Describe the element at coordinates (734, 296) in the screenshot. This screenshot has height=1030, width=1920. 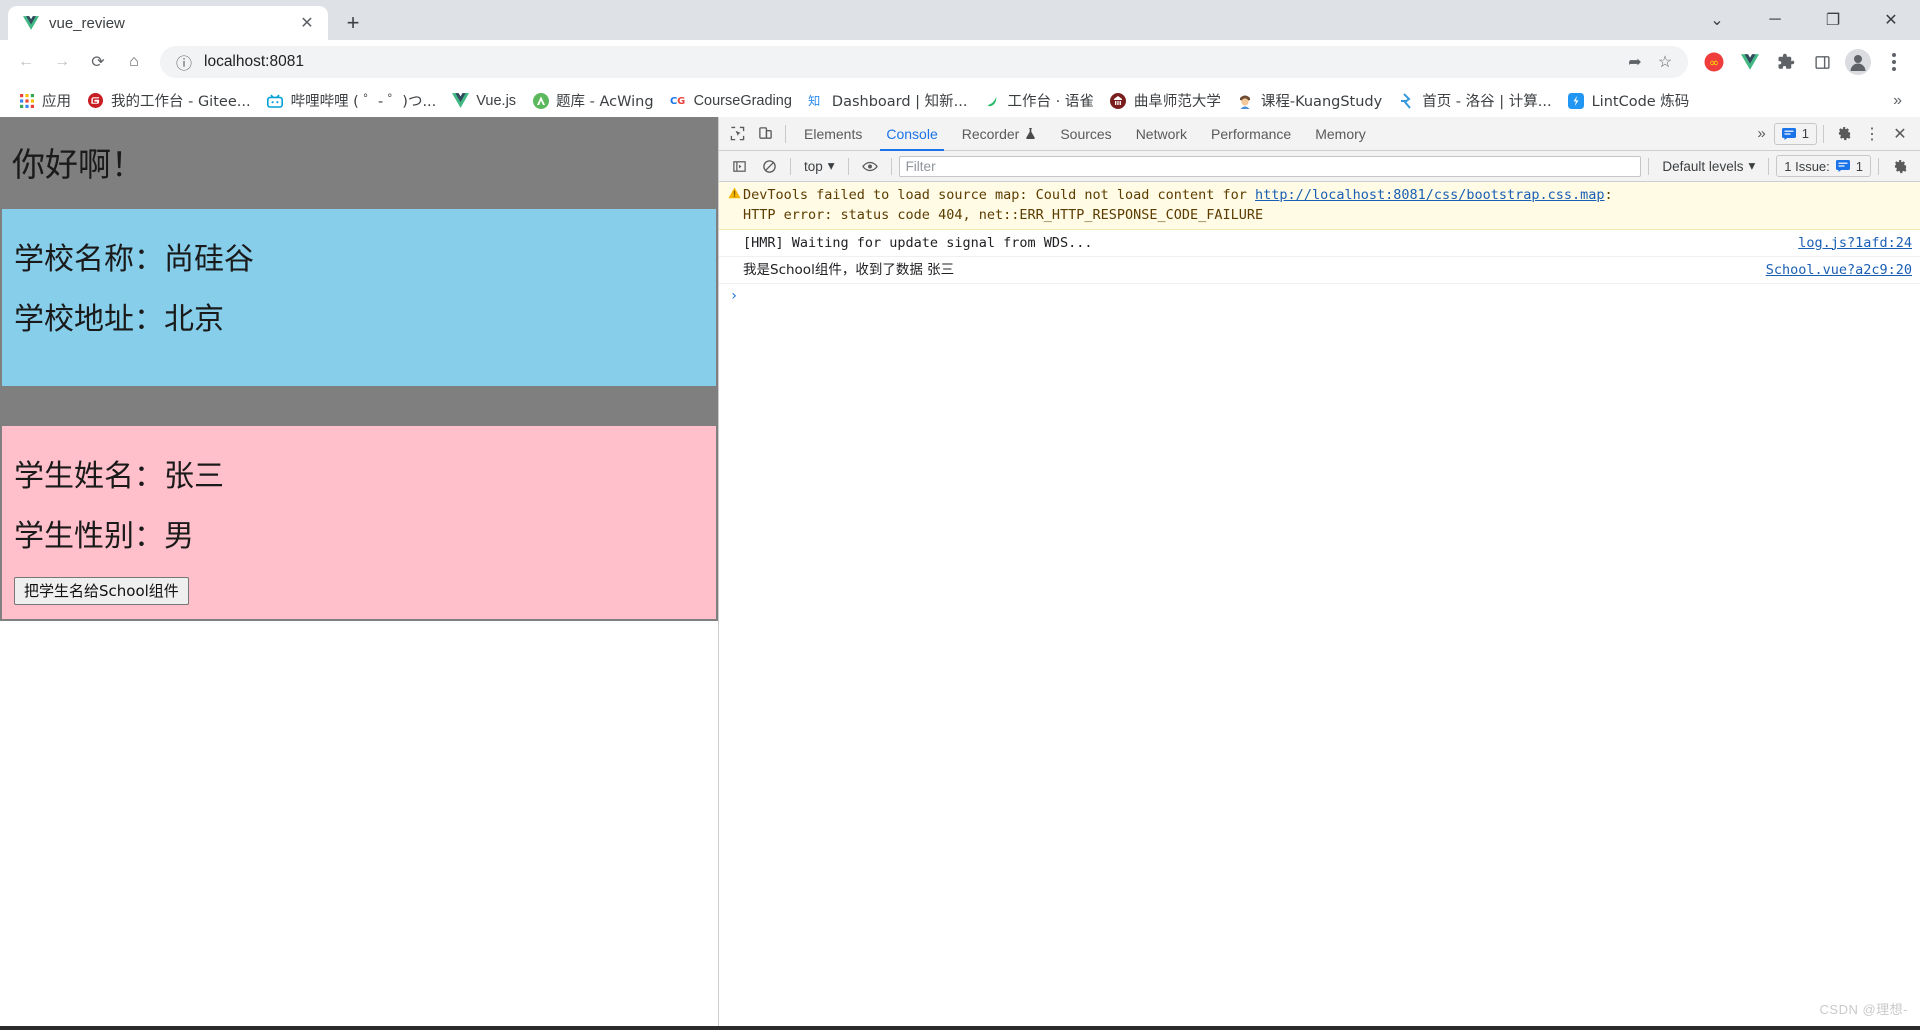
I see `prompt-caret-icon: ›` at that location.